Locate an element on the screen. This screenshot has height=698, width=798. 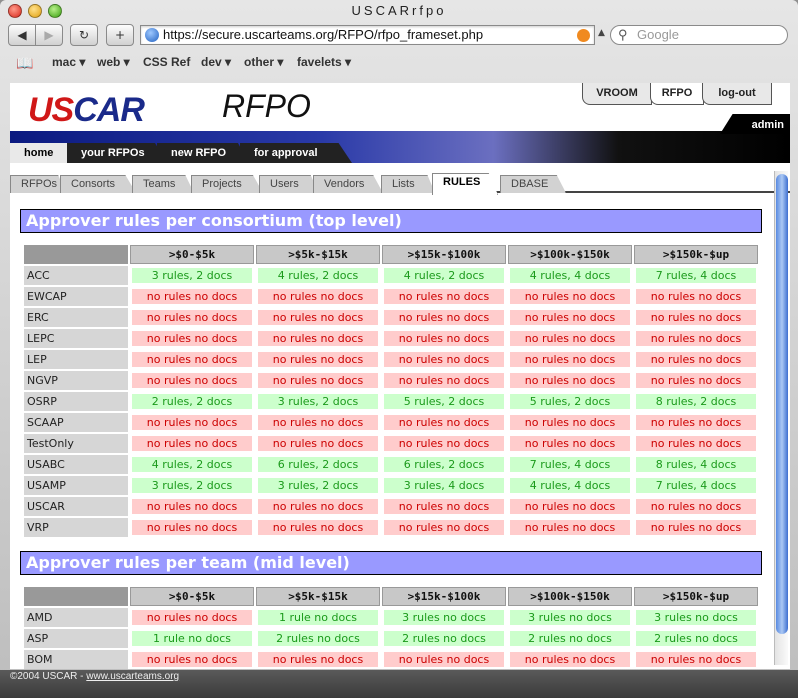
sub-tab-teams: Teams is located at coordinates (163, 184).